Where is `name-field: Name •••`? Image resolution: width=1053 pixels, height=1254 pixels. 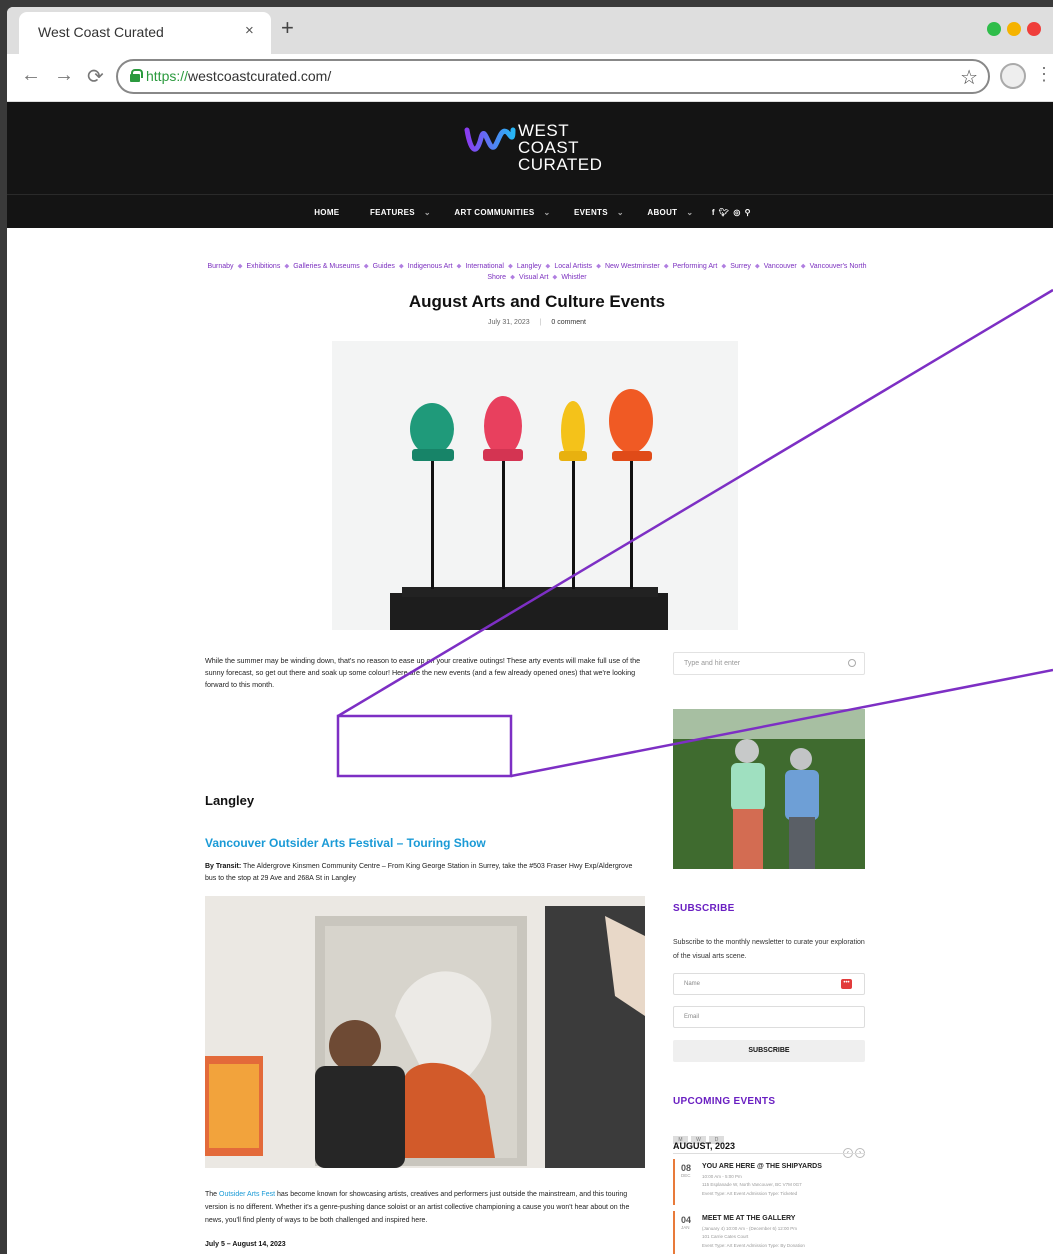
name-field: Name ••• is located at coordinates (769, 984).